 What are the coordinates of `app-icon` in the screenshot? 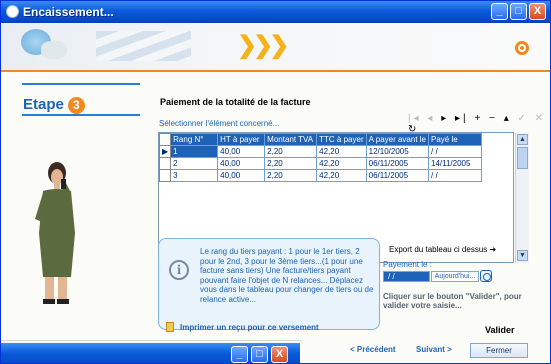 It's located at (12, 11).